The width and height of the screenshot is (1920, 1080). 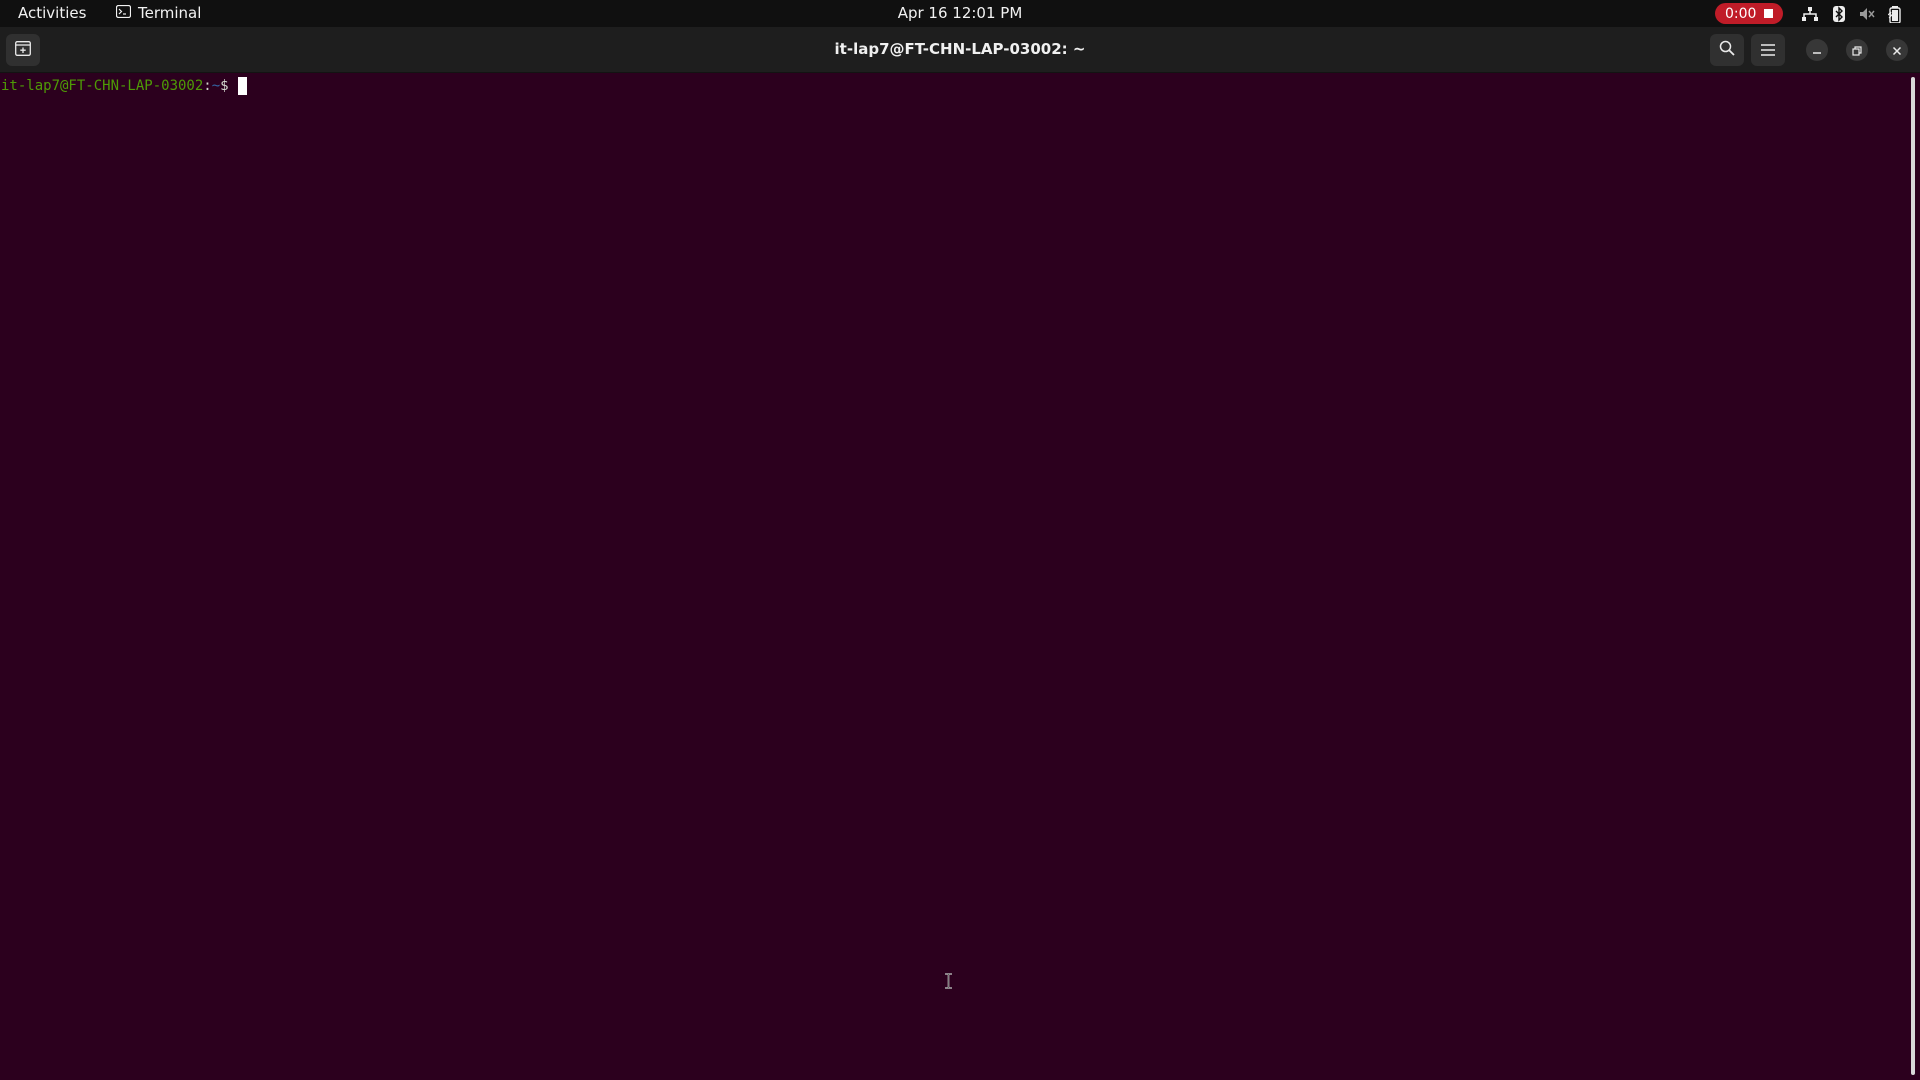 I want to click on prompt-path: ~, so click(x=216, y=86).